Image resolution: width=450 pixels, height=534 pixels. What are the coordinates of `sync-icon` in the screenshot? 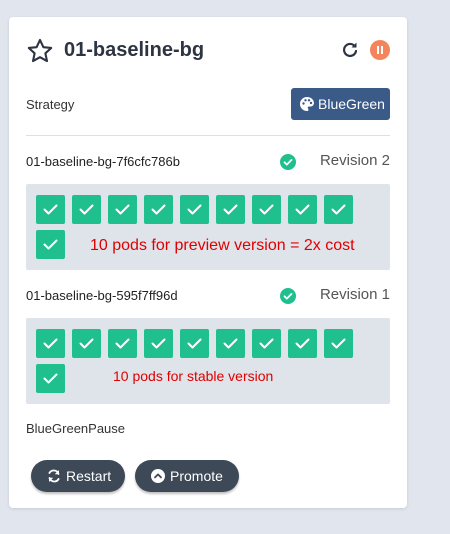 It's located at (54, 476).